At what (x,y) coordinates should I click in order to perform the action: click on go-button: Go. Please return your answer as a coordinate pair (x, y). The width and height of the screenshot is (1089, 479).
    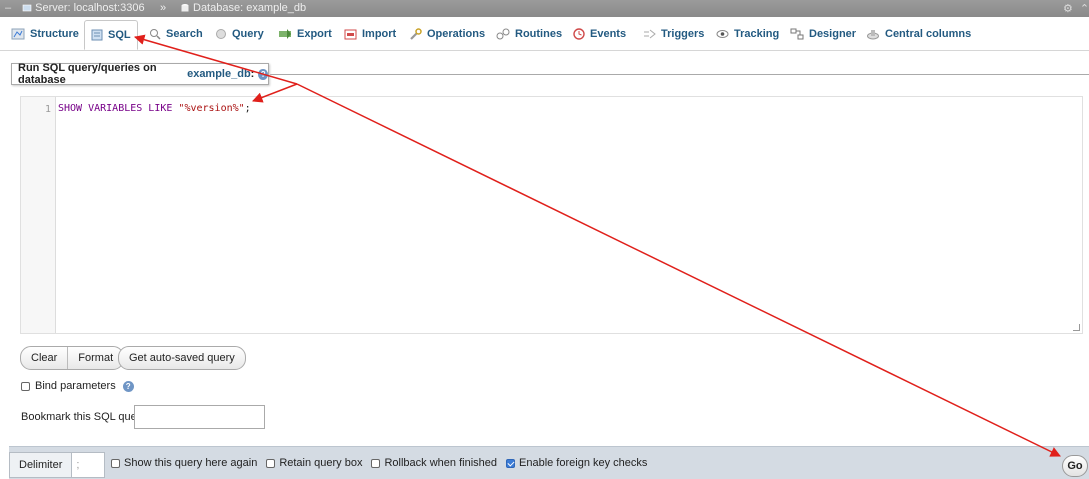
    Looking at the image, I should click on (1075, 466).